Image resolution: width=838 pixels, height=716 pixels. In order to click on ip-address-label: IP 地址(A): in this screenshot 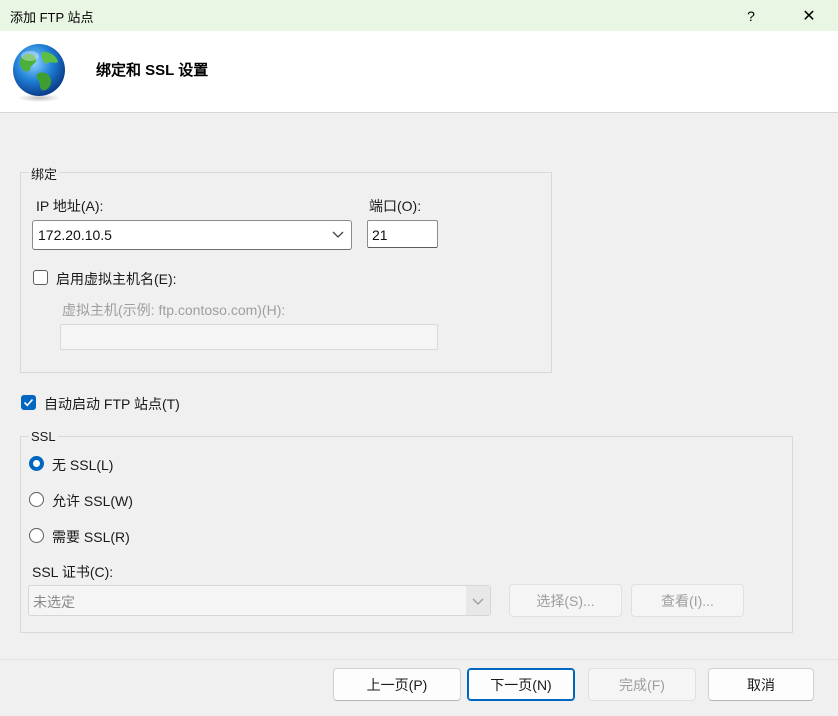, I will do `click(70, 206)`.